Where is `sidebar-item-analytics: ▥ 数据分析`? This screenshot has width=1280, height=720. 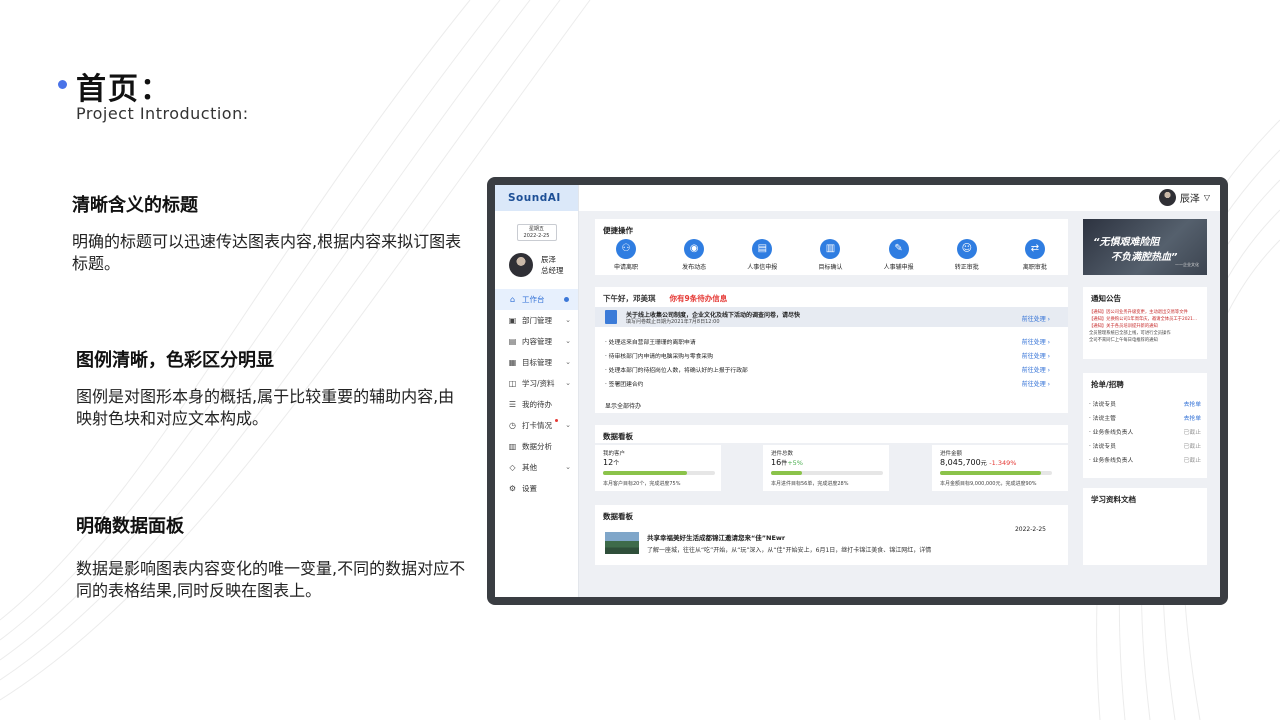 sidebar-item-analytics: ▥ 数据分析 is located at coordinates (536, 446).